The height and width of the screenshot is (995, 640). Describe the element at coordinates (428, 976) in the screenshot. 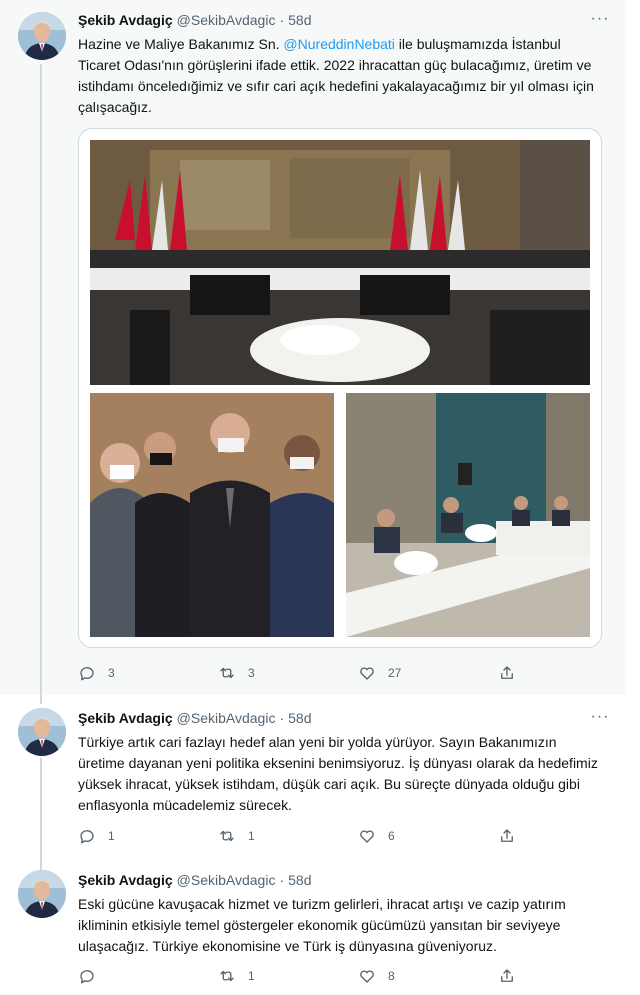

I see `like-button: 8` at that location.